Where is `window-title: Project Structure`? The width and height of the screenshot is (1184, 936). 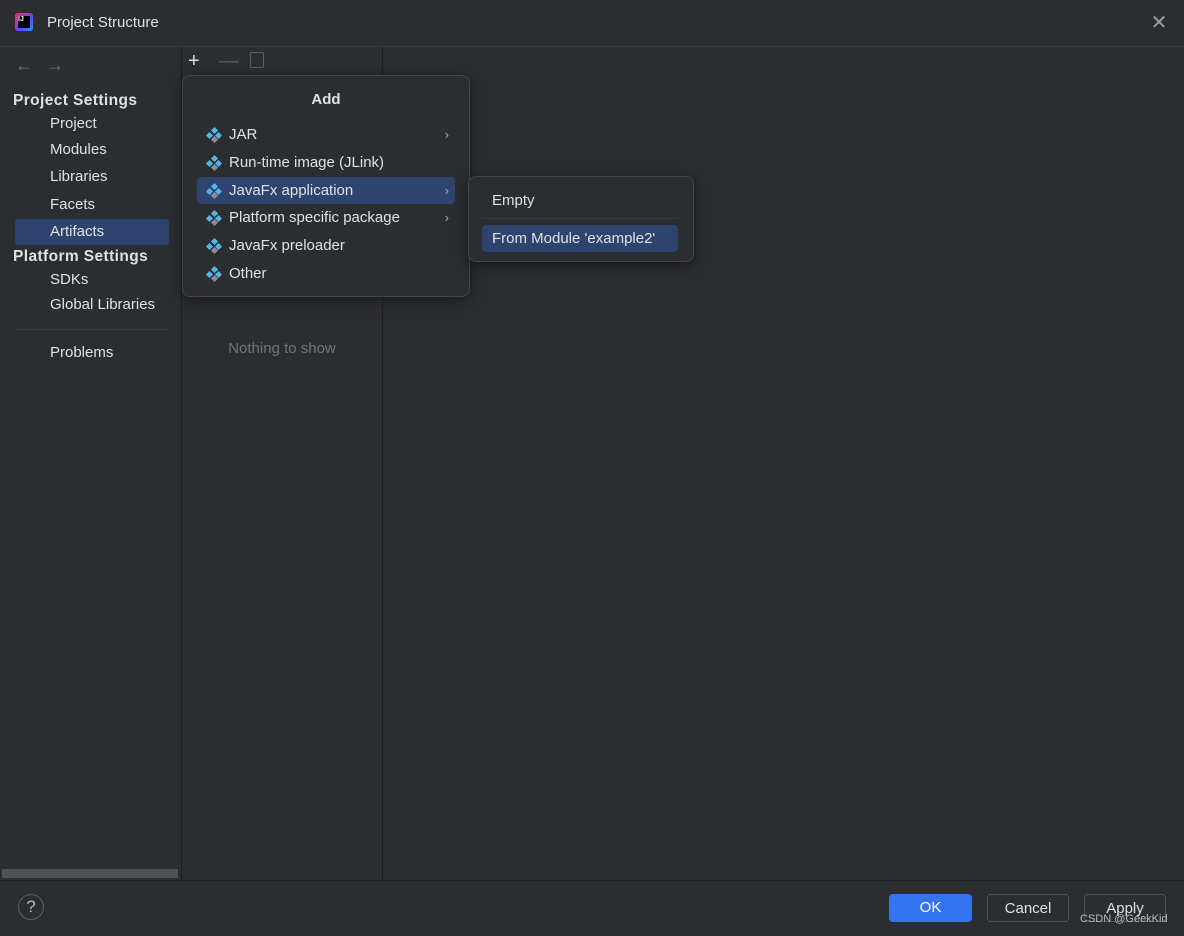
window-title: Project Structure is located at coordinates (103, 22).